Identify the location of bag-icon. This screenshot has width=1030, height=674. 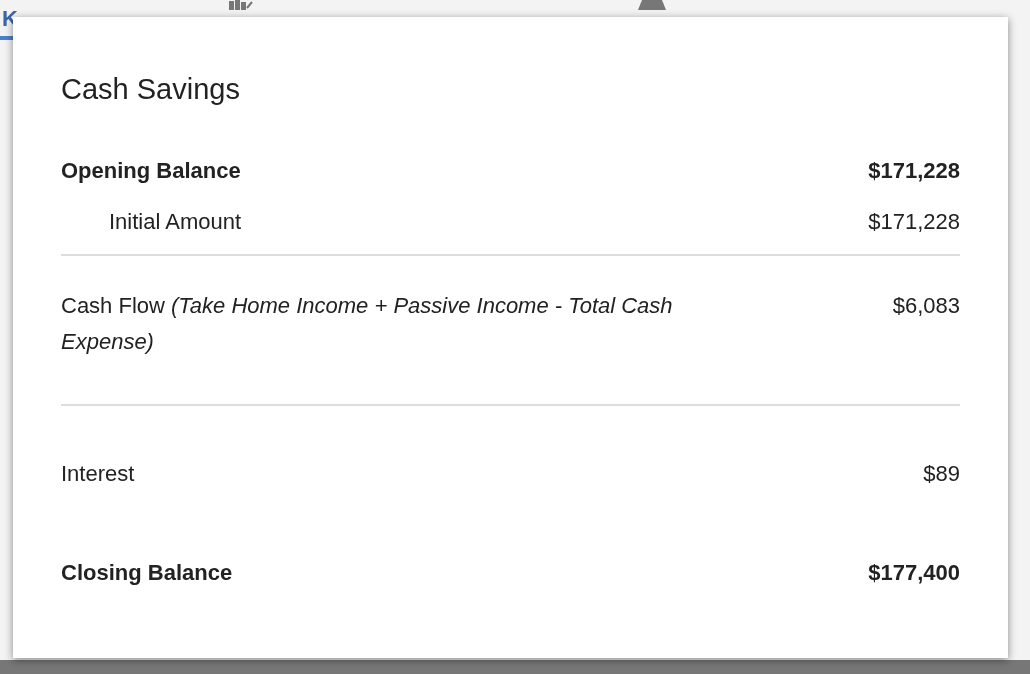
(652, 5).